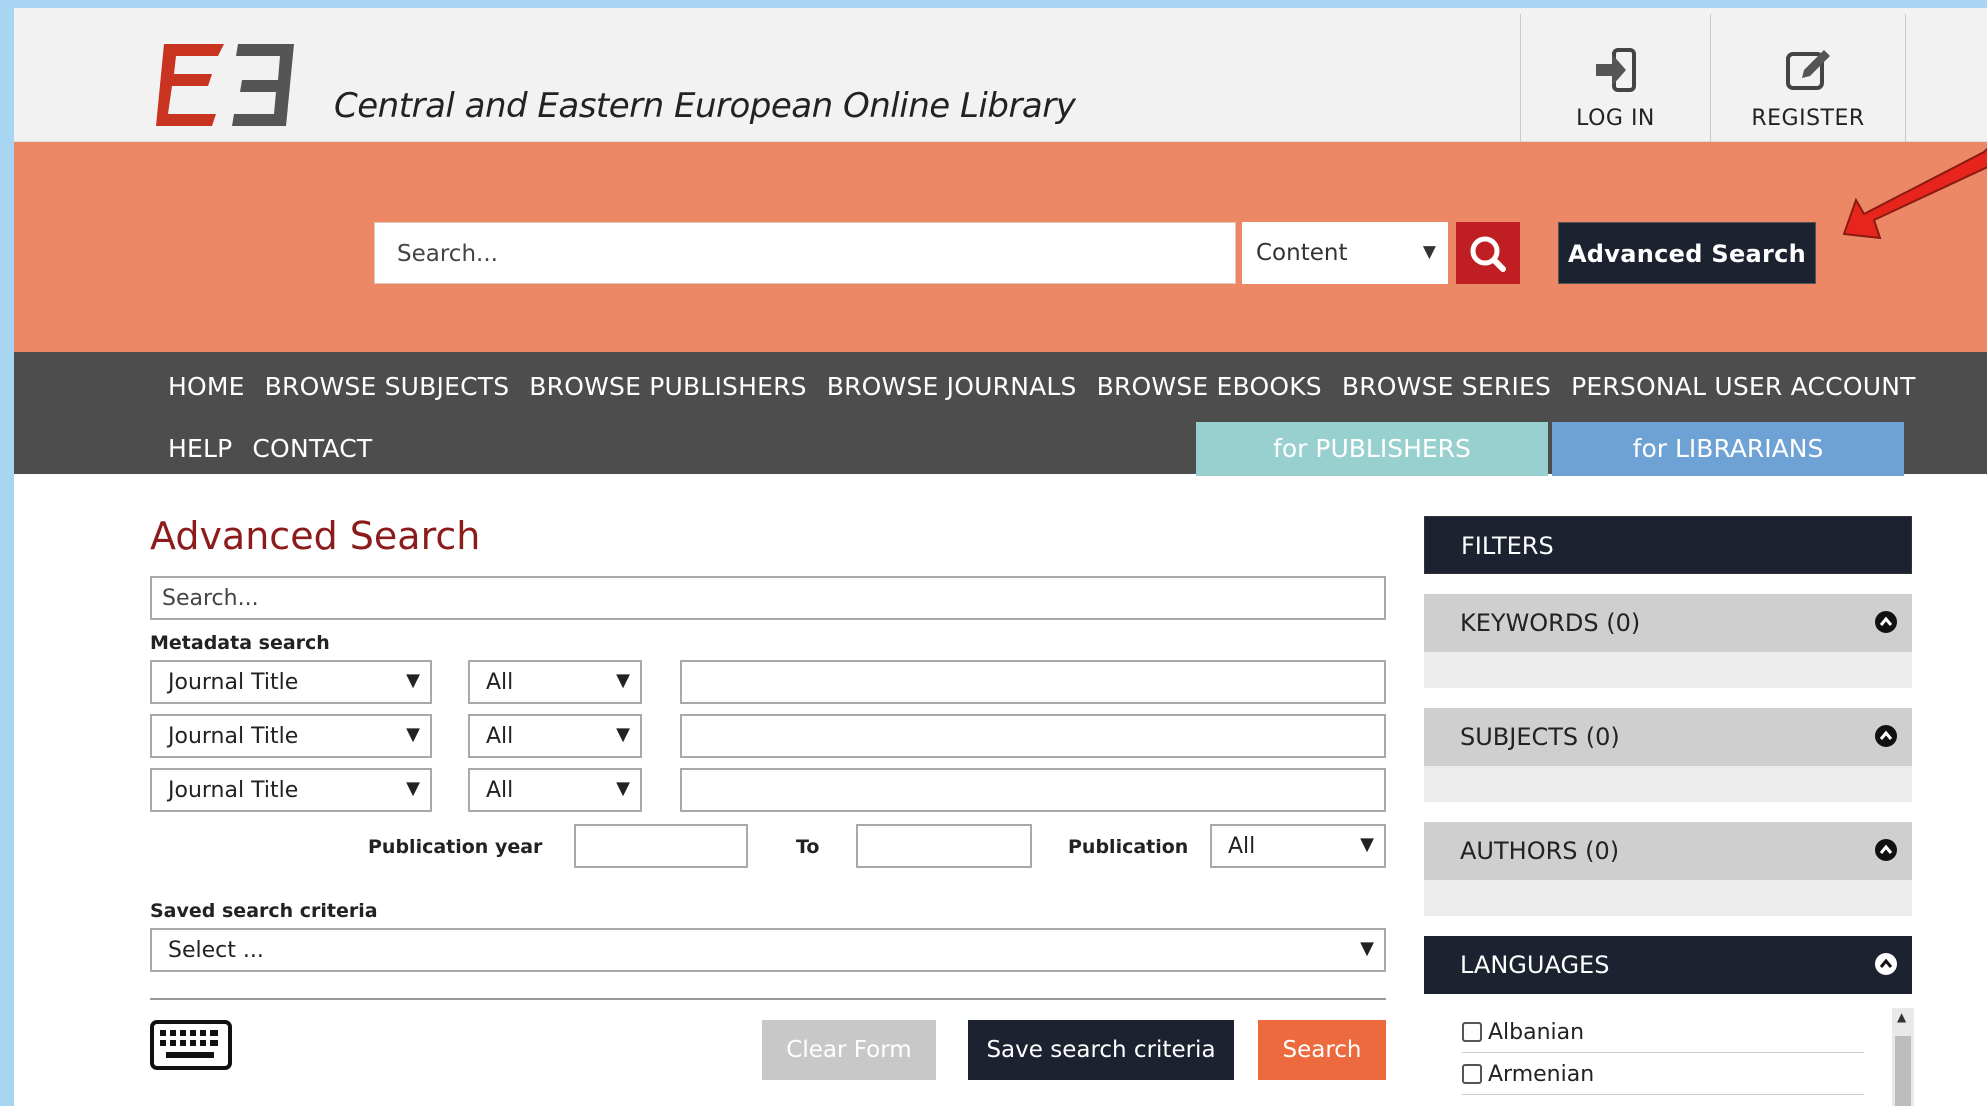 This screenshot has height=1106, width=1987. What do you see at coordinates (1536, 1032) in the screenshot?
I see `language-label: Albanian` at bounding box center [1536, 1032].